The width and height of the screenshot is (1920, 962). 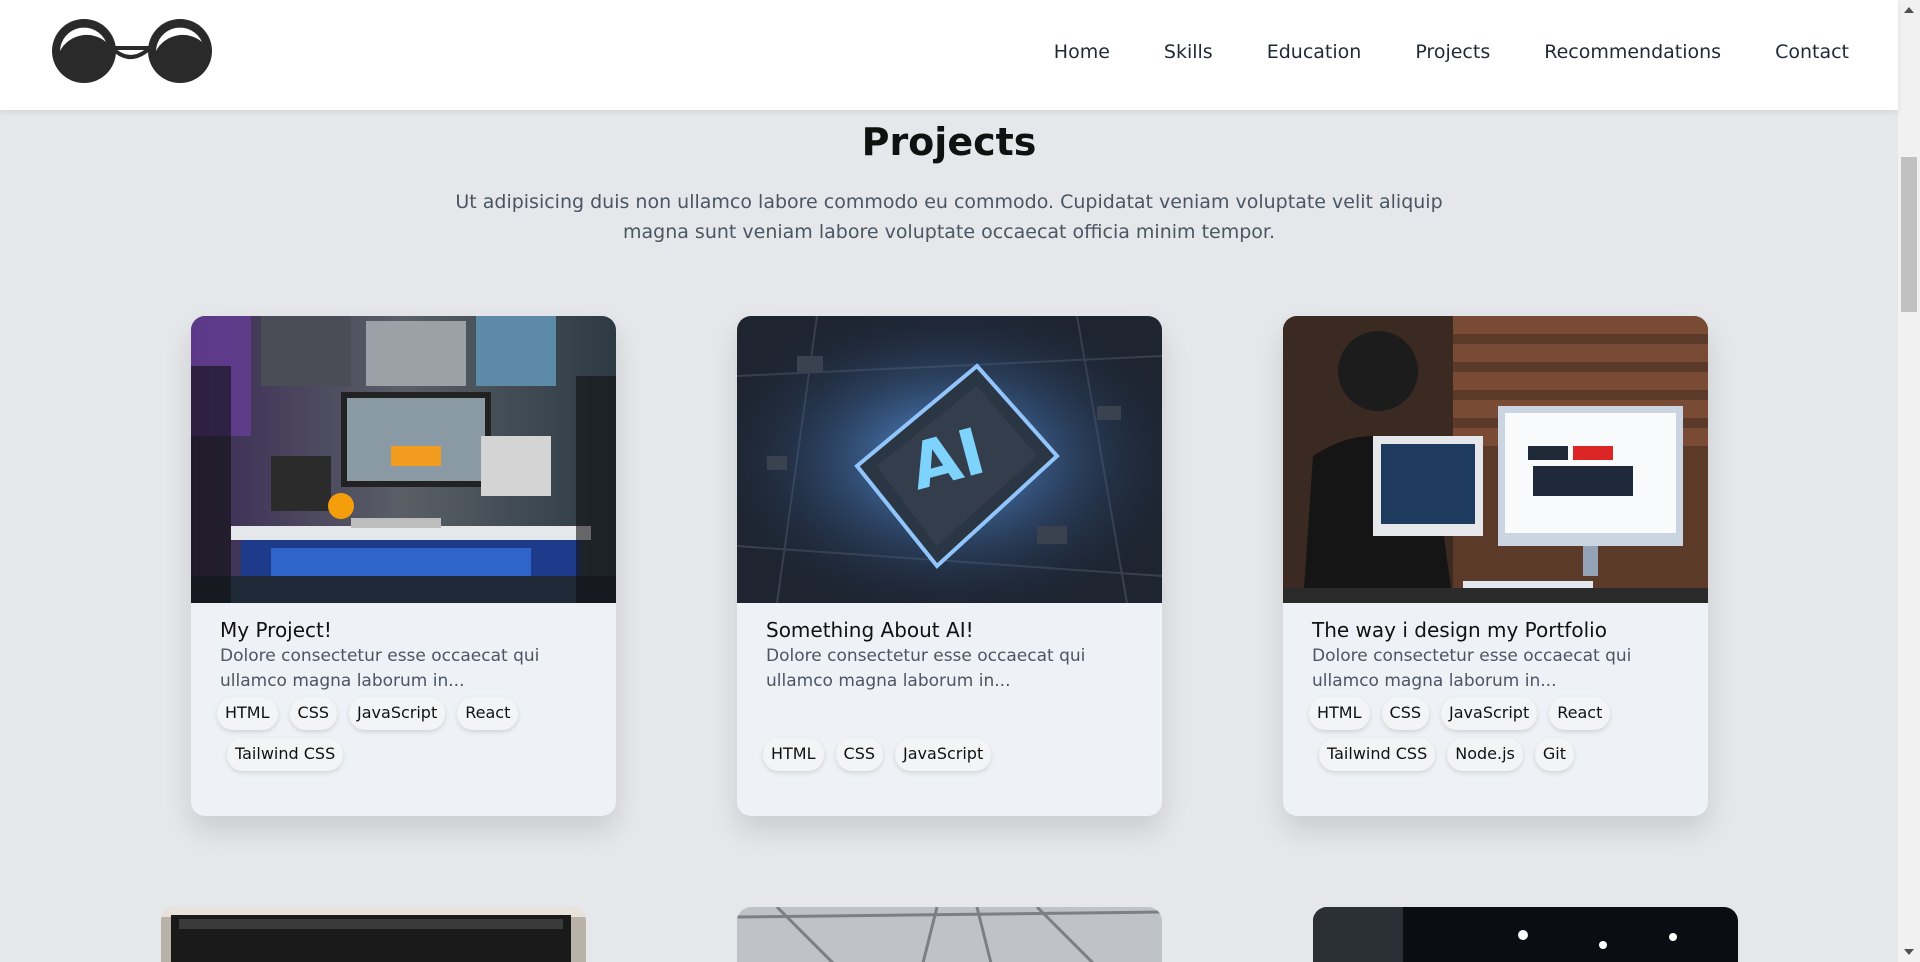 What do you see at coordinates (407, 738) in the screenshot?
I see `tag-list: HTML CSS JavaScript React Tailwind CSS` at bounding box center [407, 738].